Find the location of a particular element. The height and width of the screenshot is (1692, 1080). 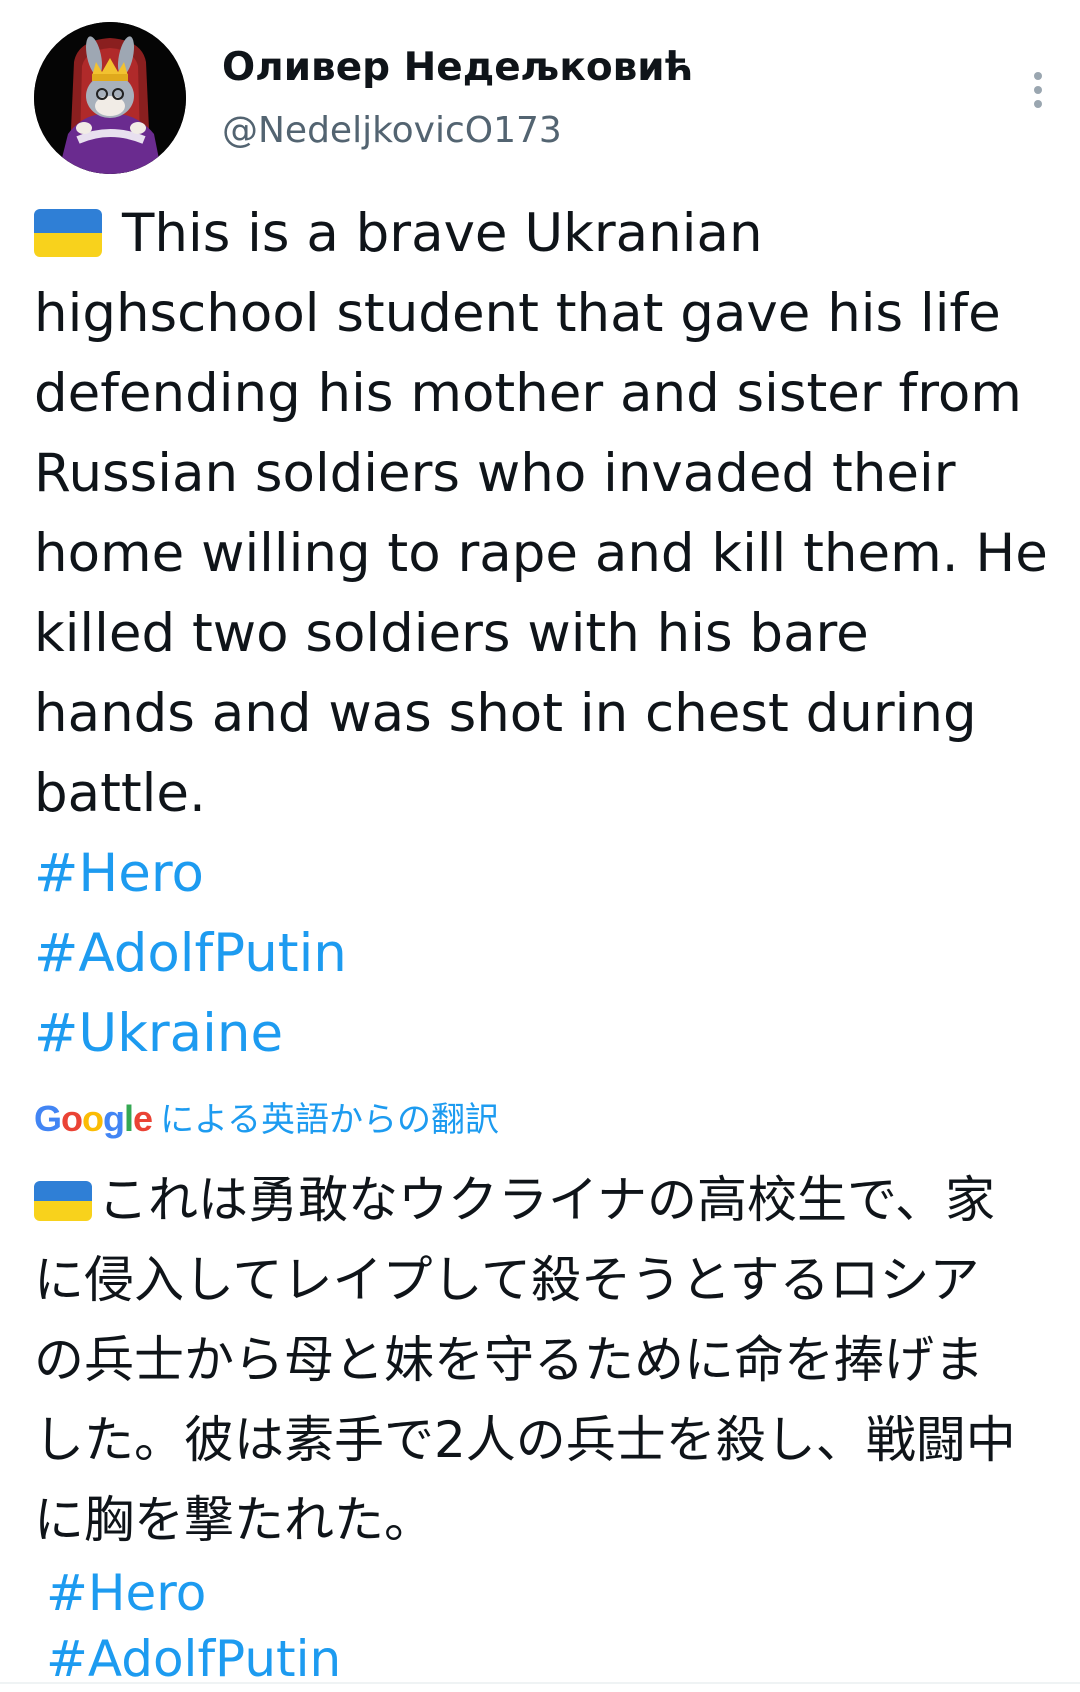

tweet-header: Оливер Недељковић @NedeljkovicO173 is located at coordinates (539, 99).